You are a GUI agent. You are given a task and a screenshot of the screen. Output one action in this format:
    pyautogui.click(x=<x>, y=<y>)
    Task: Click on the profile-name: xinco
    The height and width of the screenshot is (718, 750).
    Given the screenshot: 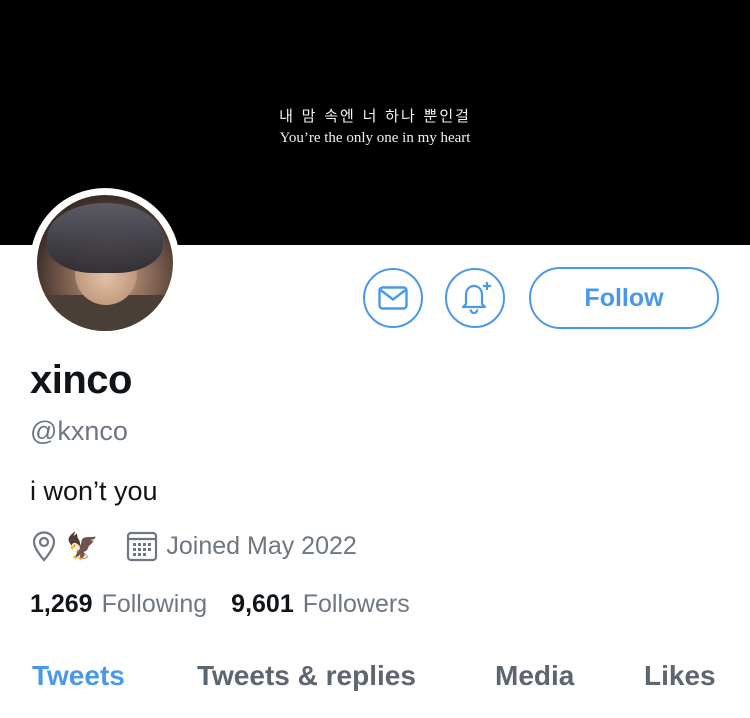 What is the action you would take?
    pyautogui.click(x=81, y=380)
    